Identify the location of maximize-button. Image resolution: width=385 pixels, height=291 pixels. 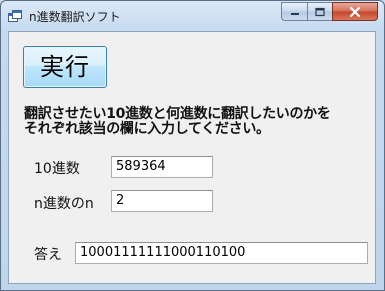
(319, 11).